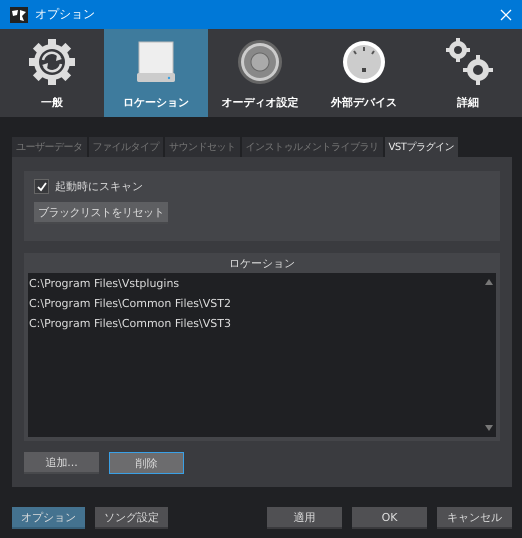  I want to click on tab: インストゥルメントライブラリ, so click(312, 147).